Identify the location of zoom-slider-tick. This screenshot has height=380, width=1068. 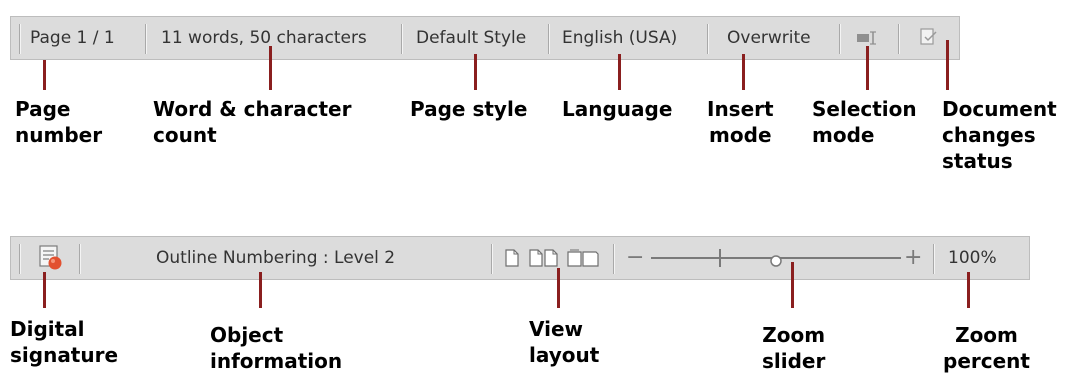
(720, 258).